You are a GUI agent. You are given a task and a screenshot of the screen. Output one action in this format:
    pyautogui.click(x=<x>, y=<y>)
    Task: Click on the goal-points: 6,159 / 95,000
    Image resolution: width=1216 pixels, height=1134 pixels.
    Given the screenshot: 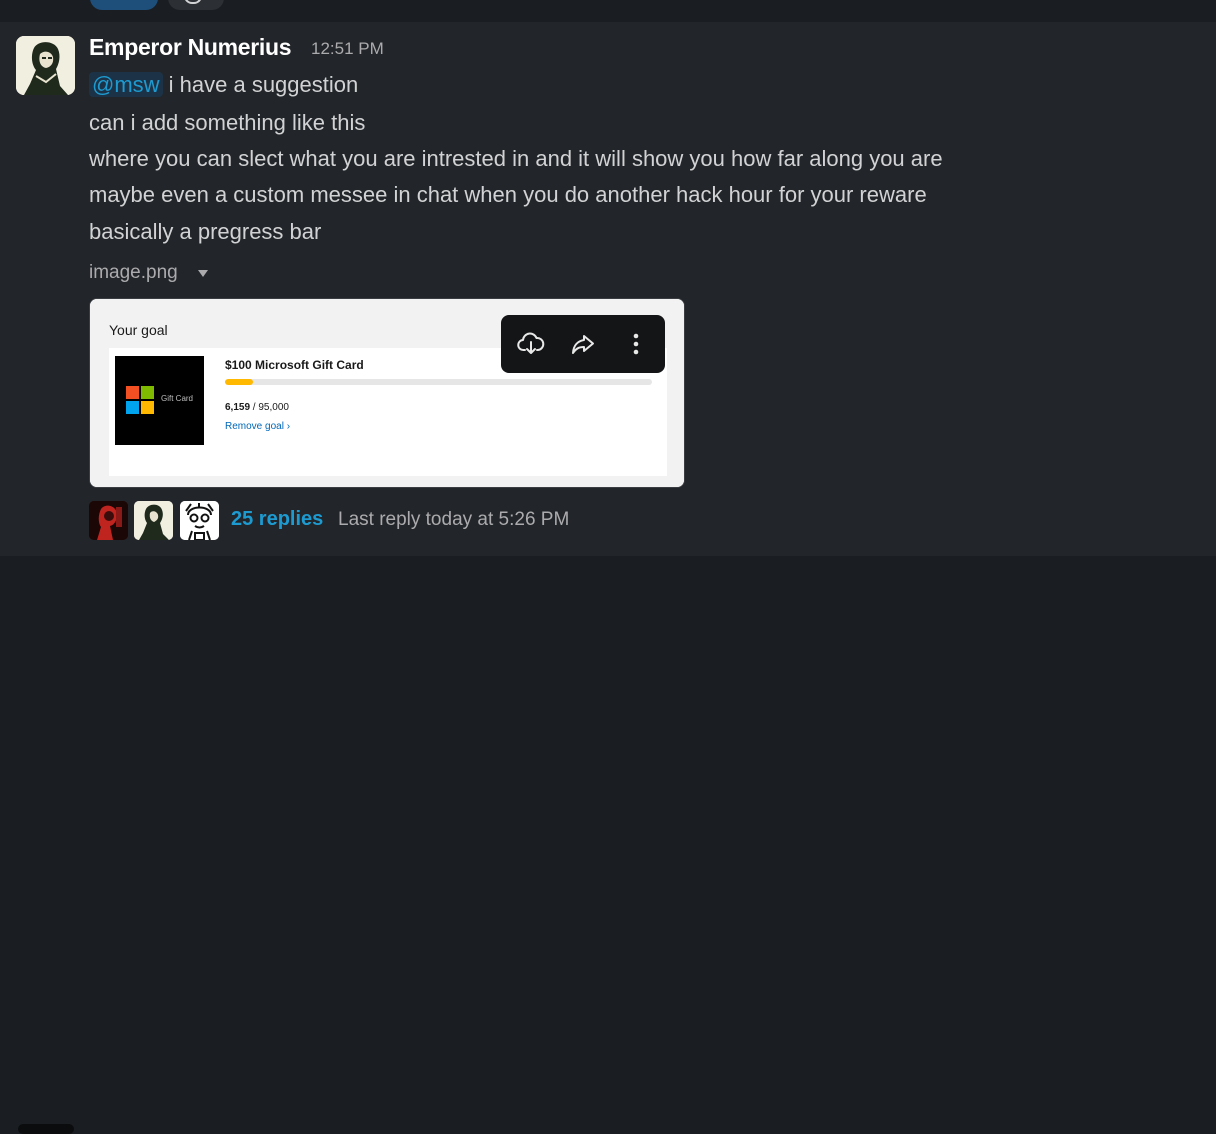 What is the action you would take?
    pyautogui.click(x=257, y=407)
    